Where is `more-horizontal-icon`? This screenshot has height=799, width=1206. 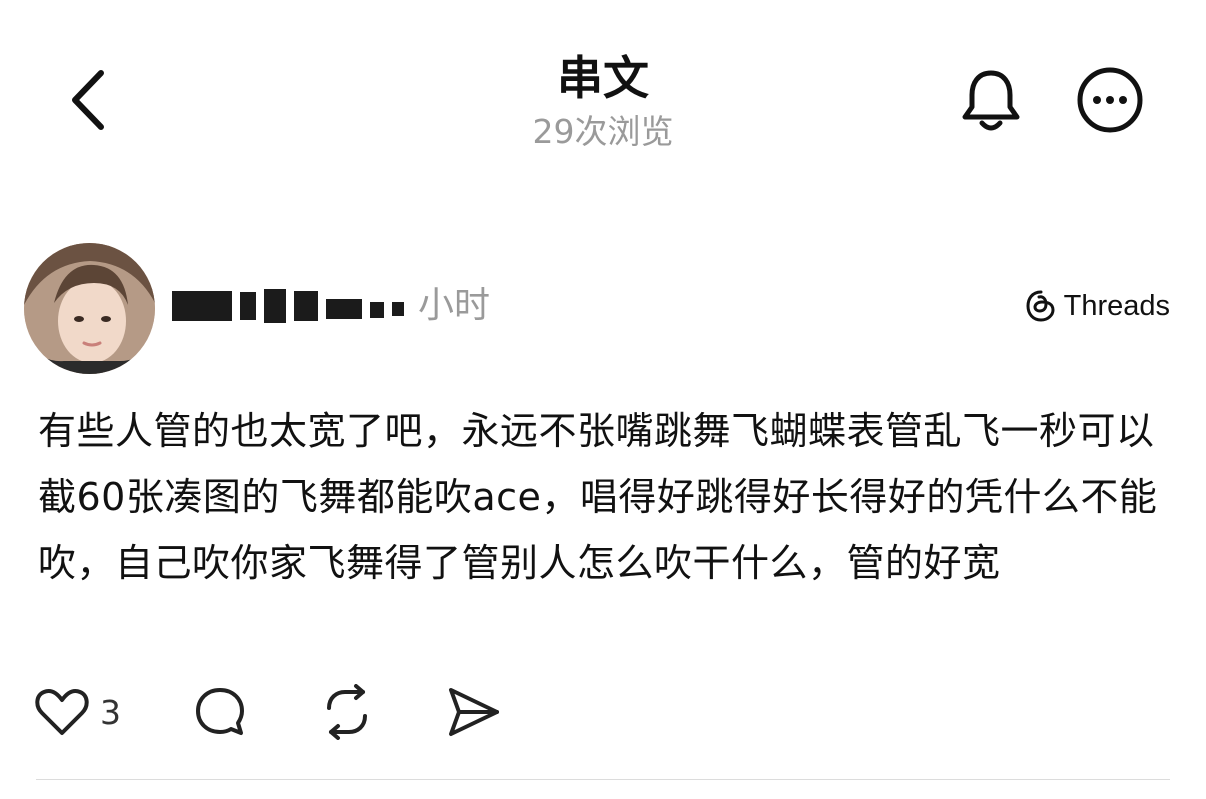 more-horizontal-icon is located at coordinates (1110, 100).